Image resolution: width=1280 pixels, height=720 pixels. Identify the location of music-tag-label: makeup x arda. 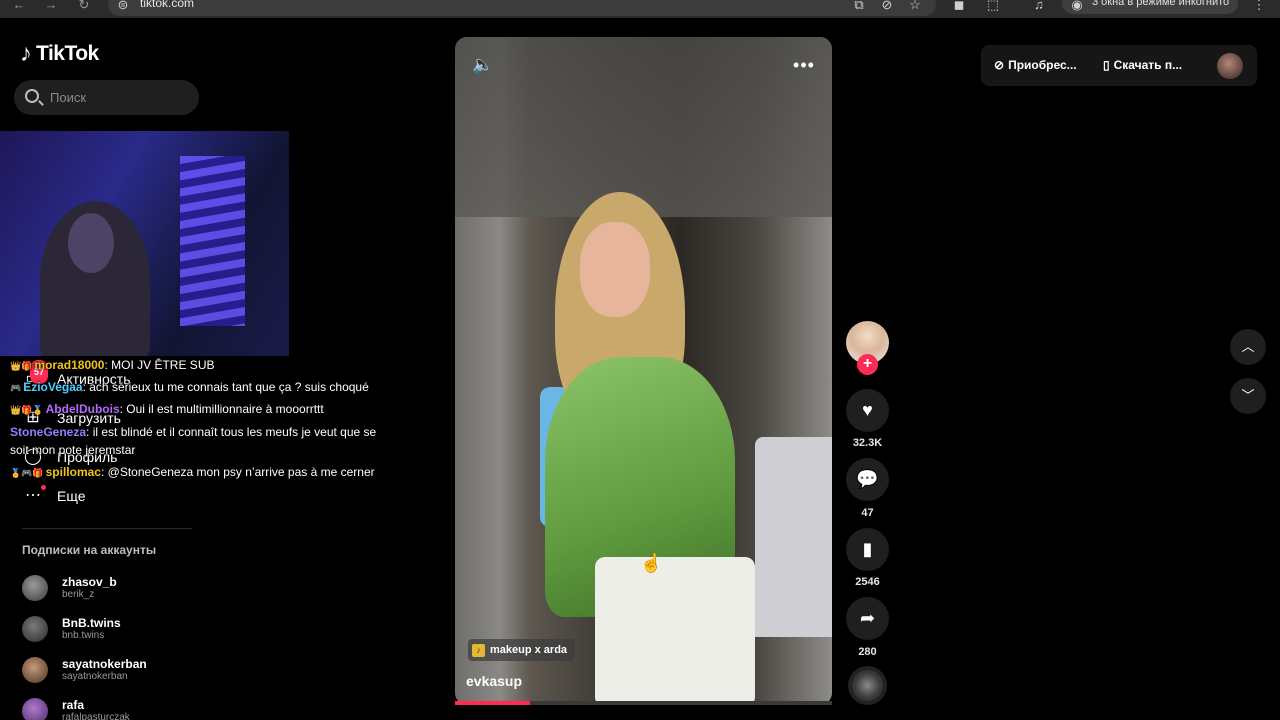
(529, 650).